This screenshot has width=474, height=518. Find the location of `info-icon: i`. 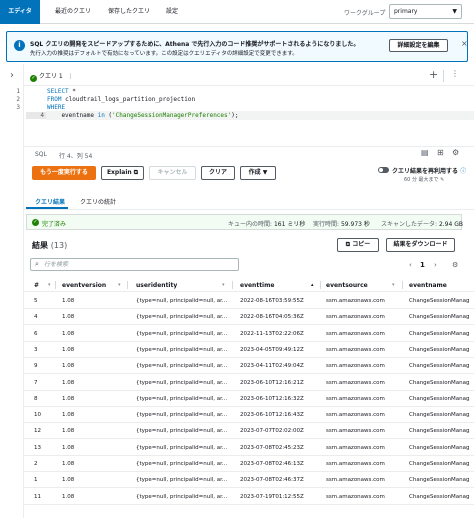

info-icon: i is located at coordinates (19, 45).